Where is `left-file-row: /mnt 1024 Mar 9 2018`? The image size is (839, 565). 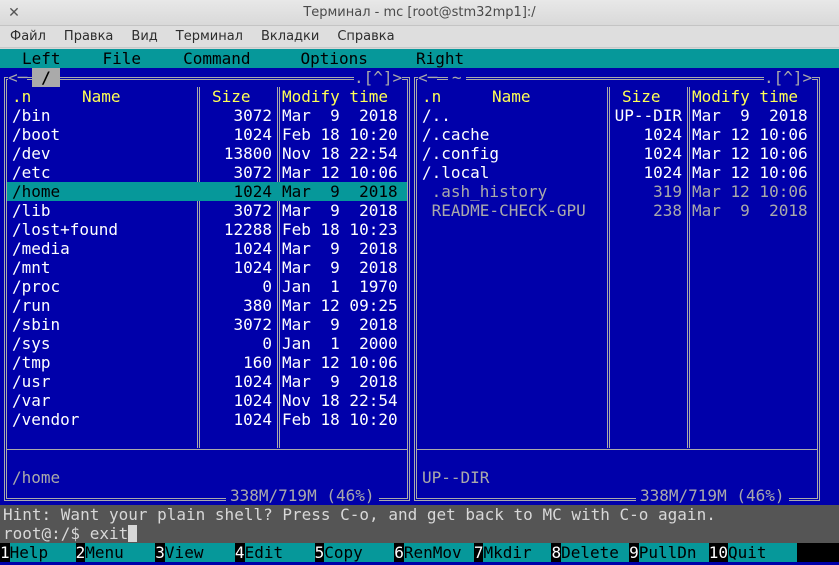
left-file-row: /mnt 1024 Mar 9 2018 is located at coordinates (207, 267).